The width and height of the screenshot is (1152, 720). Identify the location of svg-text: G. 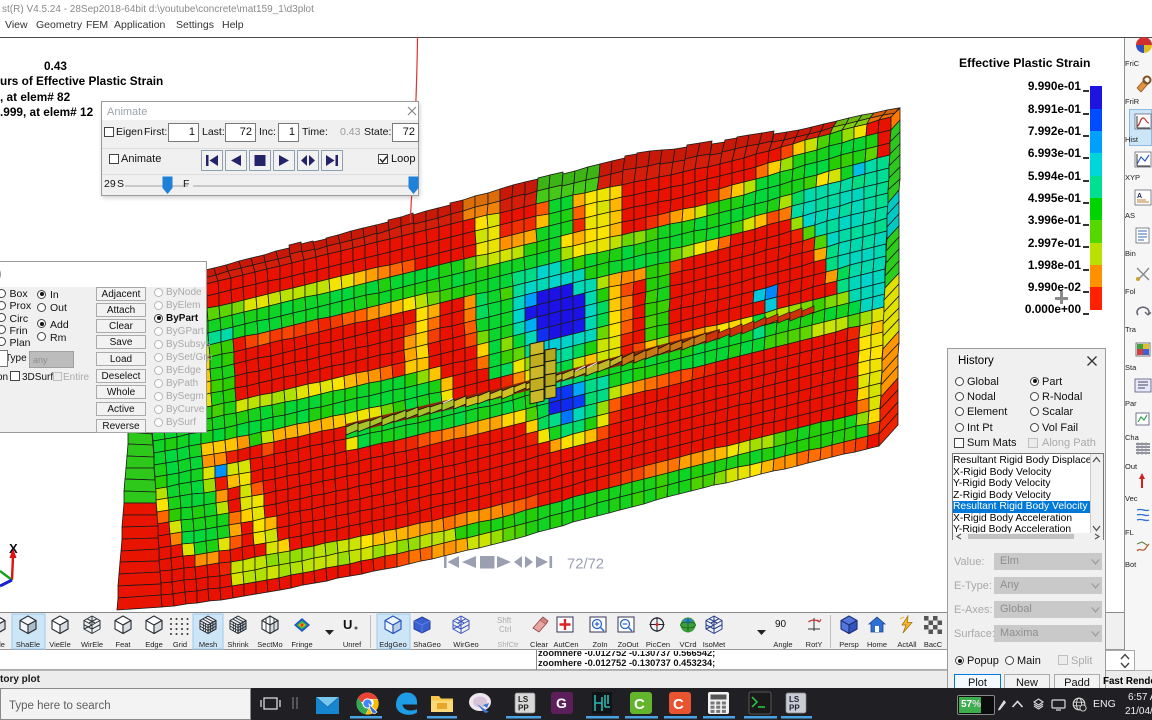
(561, 703).